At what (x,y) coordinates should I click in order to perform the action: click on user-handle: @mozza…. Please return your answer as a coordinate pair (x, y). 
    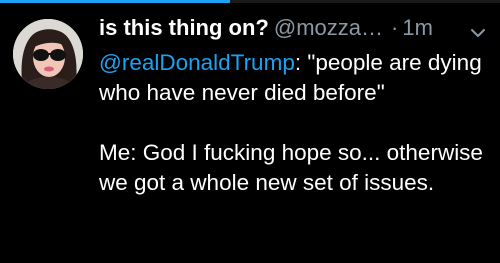
    Looking at the image, I should click on (328, 27).